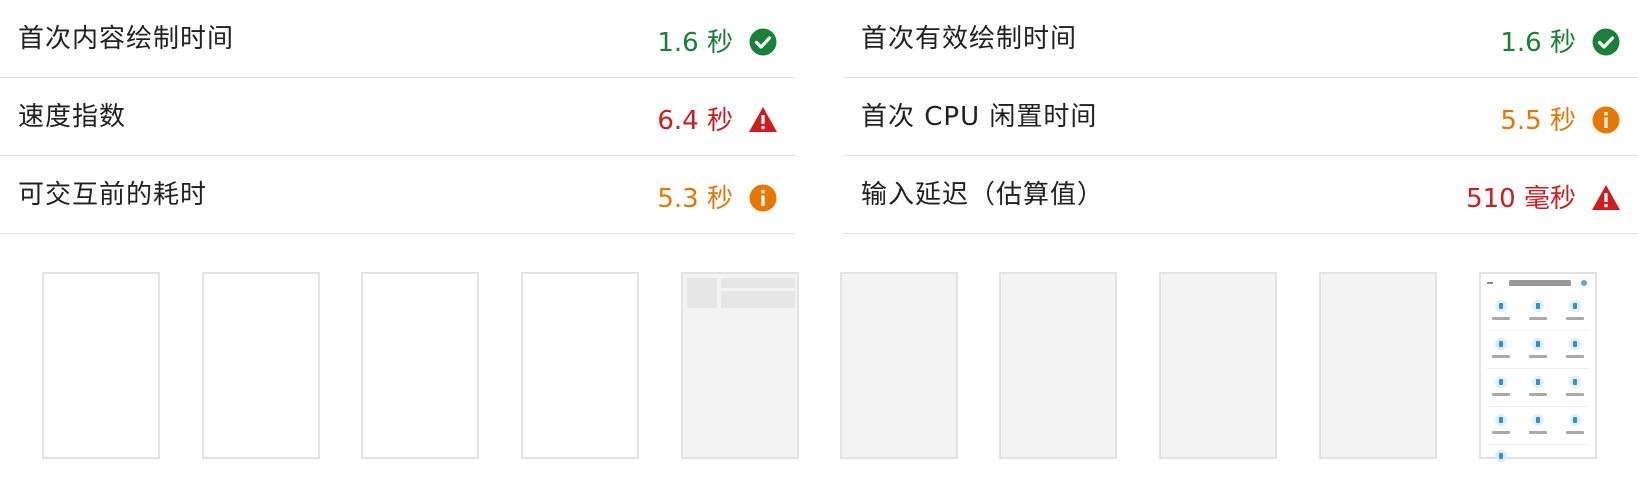  I want to click on metric-value: 510 毫秒, so click(1521, 199).